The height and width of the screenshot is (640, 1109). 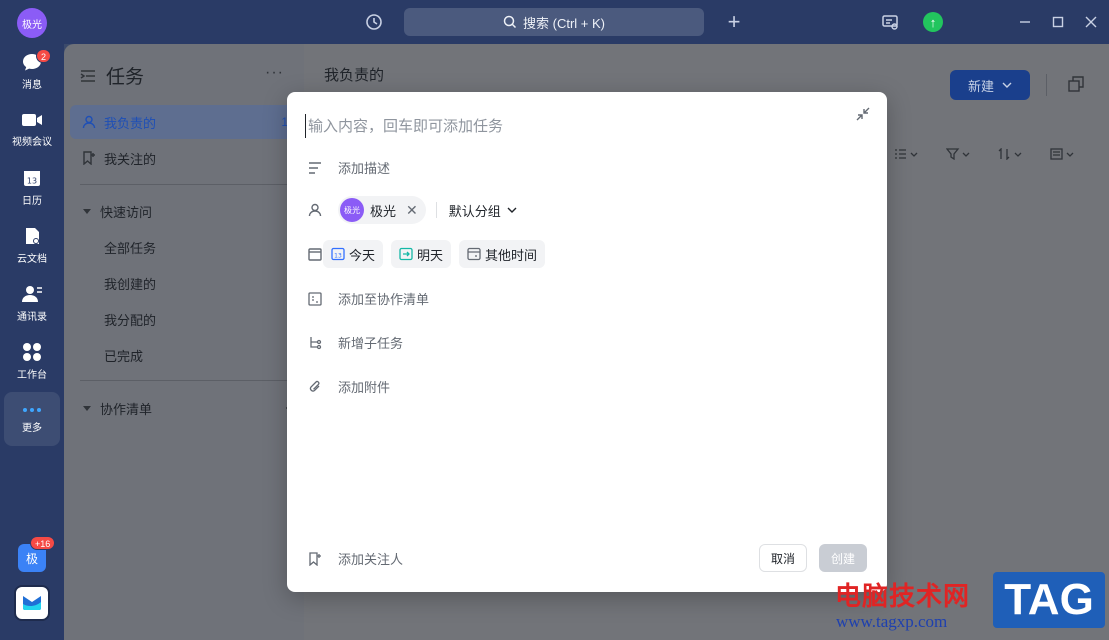 I want to click on date-other-button: 其他时间, so click(x=502, y=254).